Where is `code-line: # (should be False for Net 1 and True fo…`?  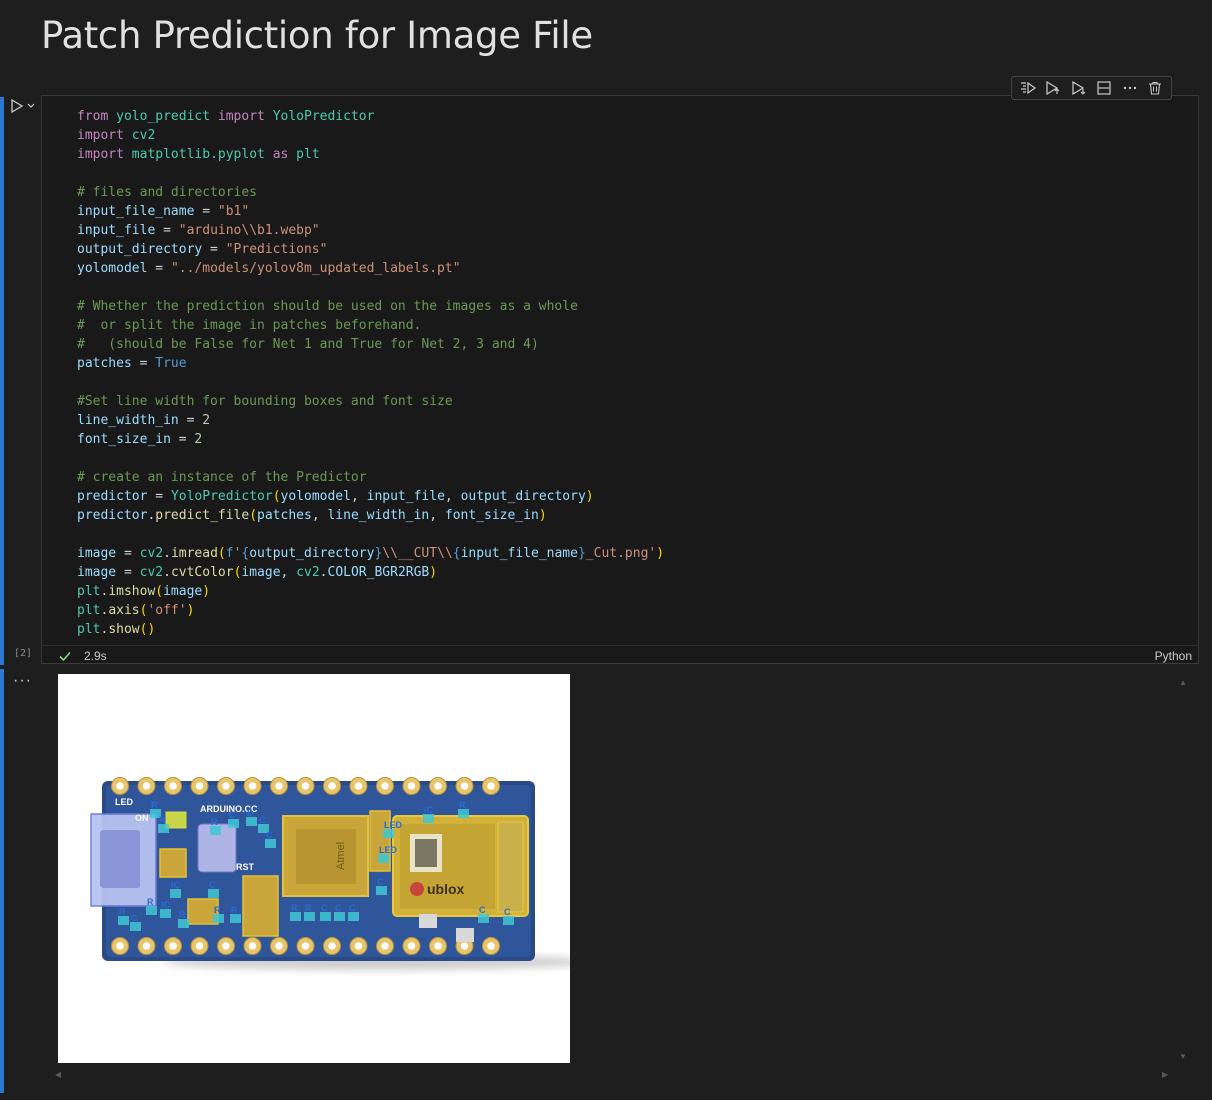
code-line: # (should be False for Net 1 and True fo… is located at coordinates (308, 344).